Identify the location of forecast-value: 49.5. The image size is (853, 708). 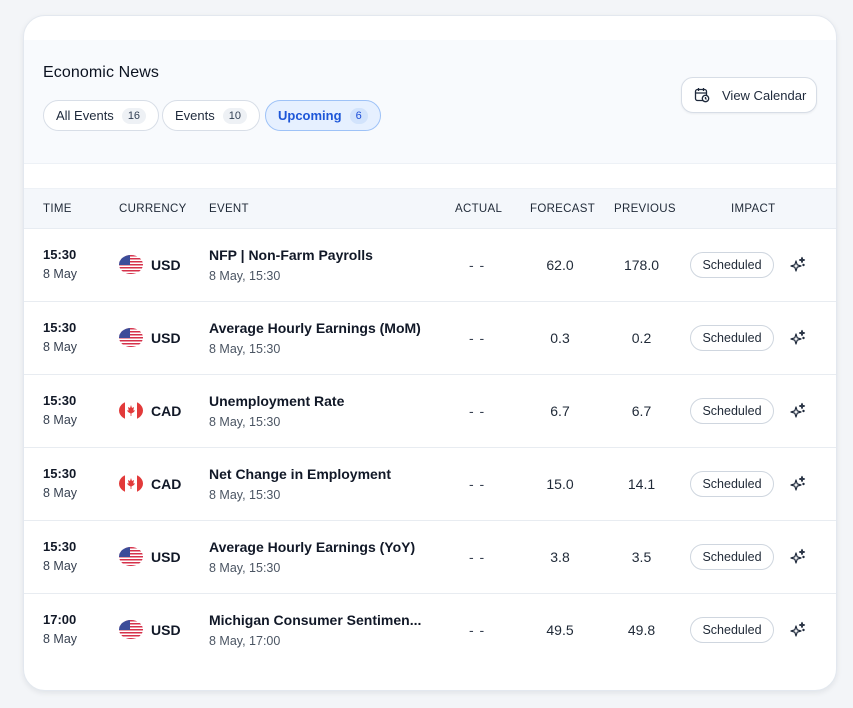
(560, 630).